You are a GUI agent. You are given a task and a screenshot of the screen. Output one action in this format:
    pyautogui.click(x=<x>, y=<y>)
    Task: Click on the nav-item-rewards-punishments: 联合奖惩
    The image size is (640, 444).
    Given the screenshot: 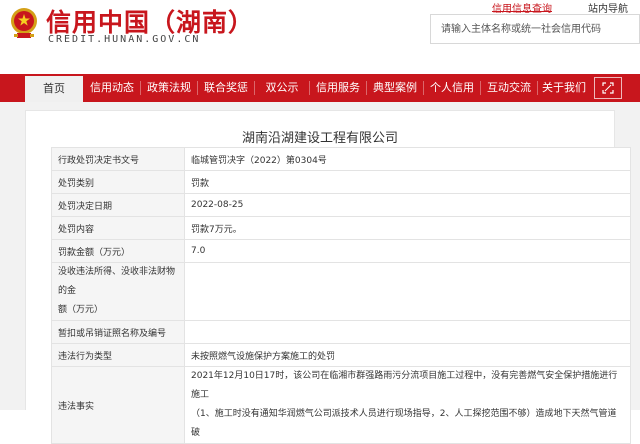 What is the action you would take?
    pyautogui.click(x=226, y=88)
    